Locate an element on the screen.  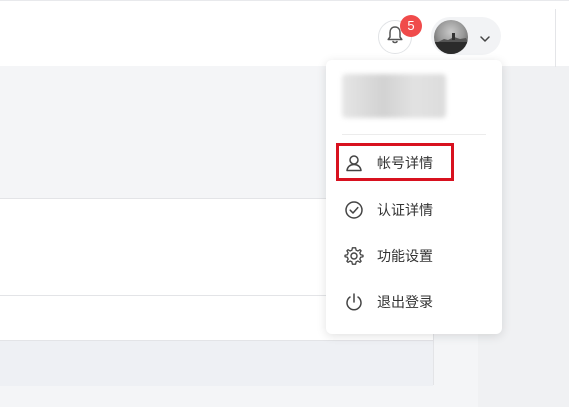
user-icon is located at coordinates (354, 163).